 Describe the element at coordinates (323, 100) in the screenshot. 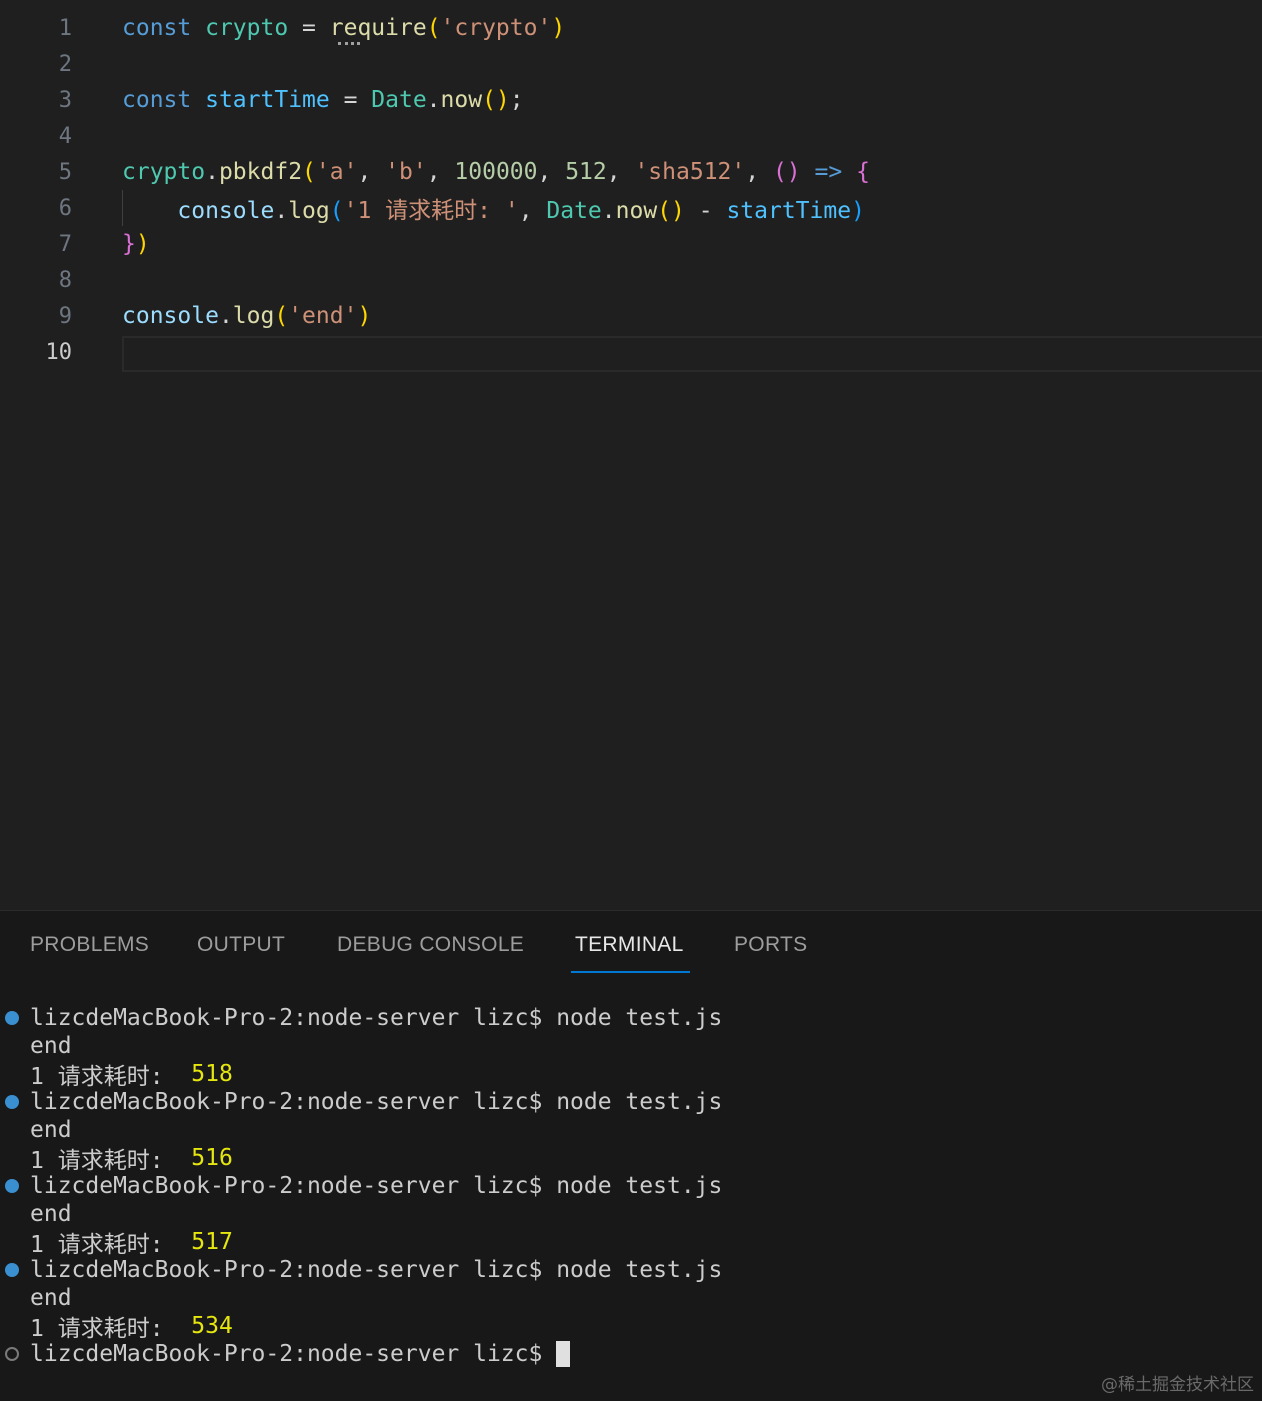

I see `code-text: const startTime = Date.now();` at that location.